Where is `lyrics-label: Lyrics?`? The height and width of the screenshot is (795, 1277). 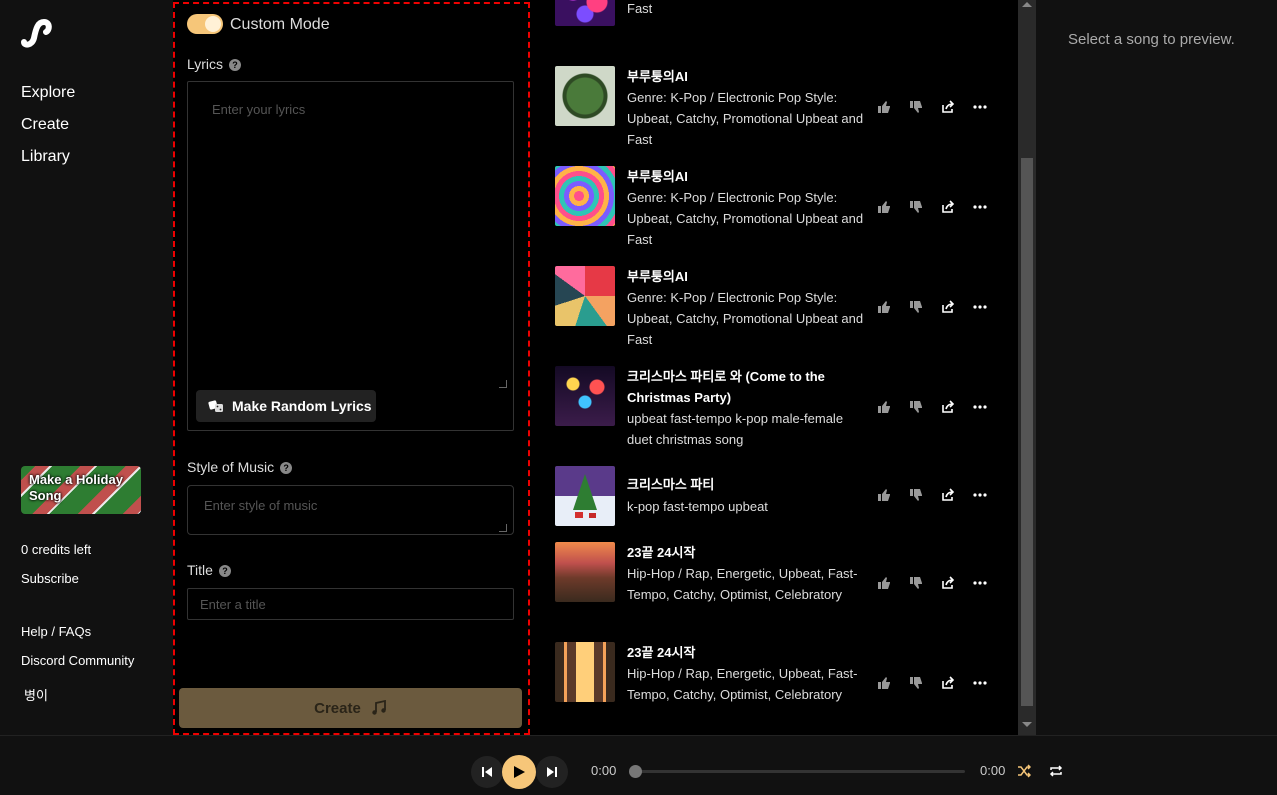
lyrics-label: Lyrics? is located at coordinates (214, 64).